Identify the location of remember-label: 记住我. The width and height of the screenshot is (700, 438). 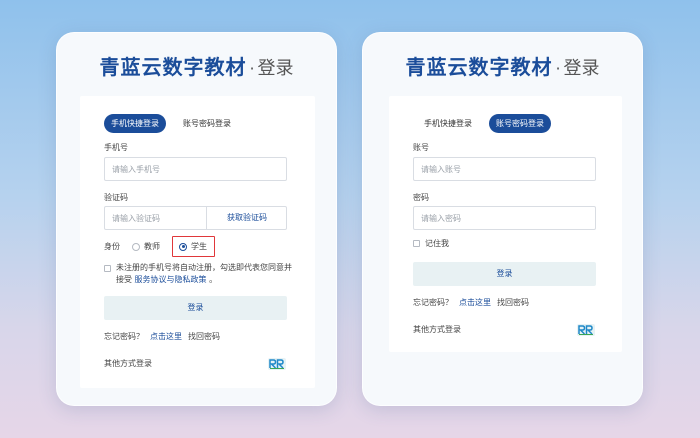
(437, 243).